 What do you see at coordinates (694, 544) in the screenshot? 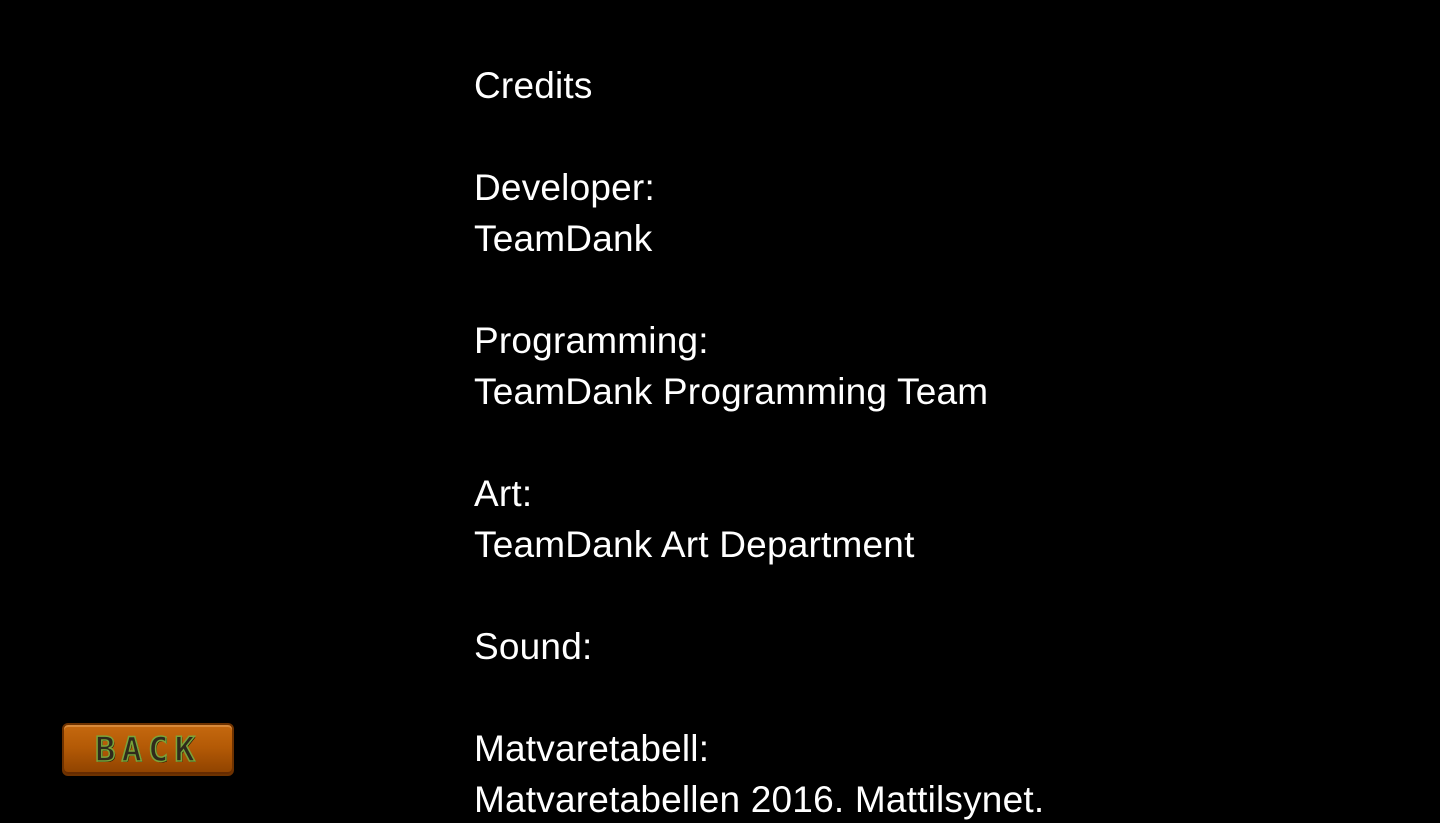
I see `art-name: TeamDank Art Department` at bounding box center [694, 544].